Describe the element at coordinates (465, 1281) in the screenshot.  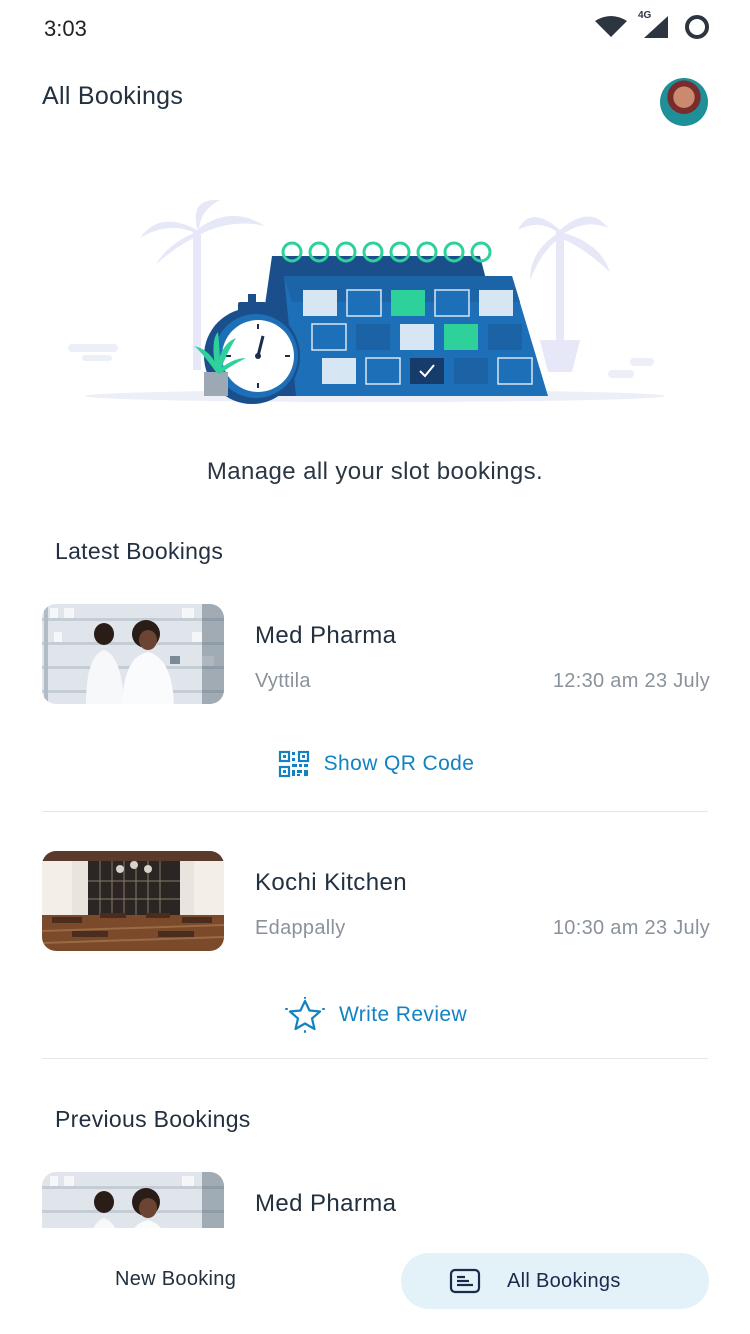
I see `list-icon` at that location.